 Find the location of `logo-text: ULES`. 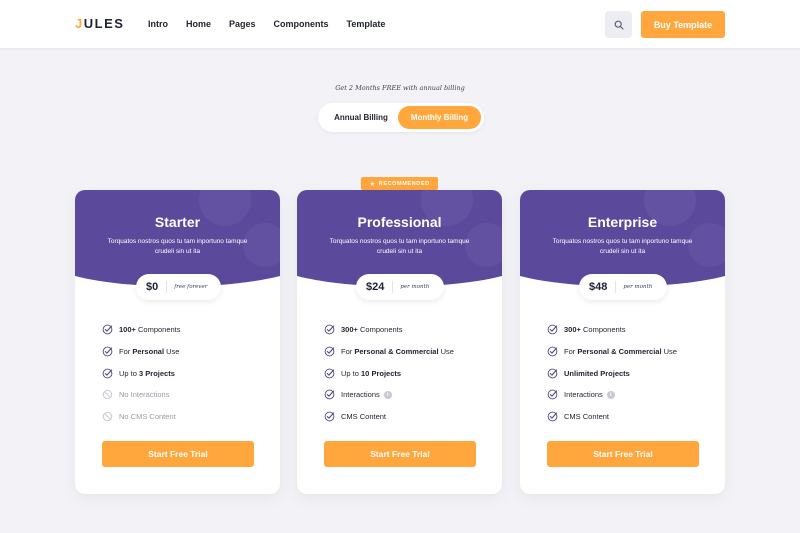

logo-text: ULES is located at coordinates (104, 23).